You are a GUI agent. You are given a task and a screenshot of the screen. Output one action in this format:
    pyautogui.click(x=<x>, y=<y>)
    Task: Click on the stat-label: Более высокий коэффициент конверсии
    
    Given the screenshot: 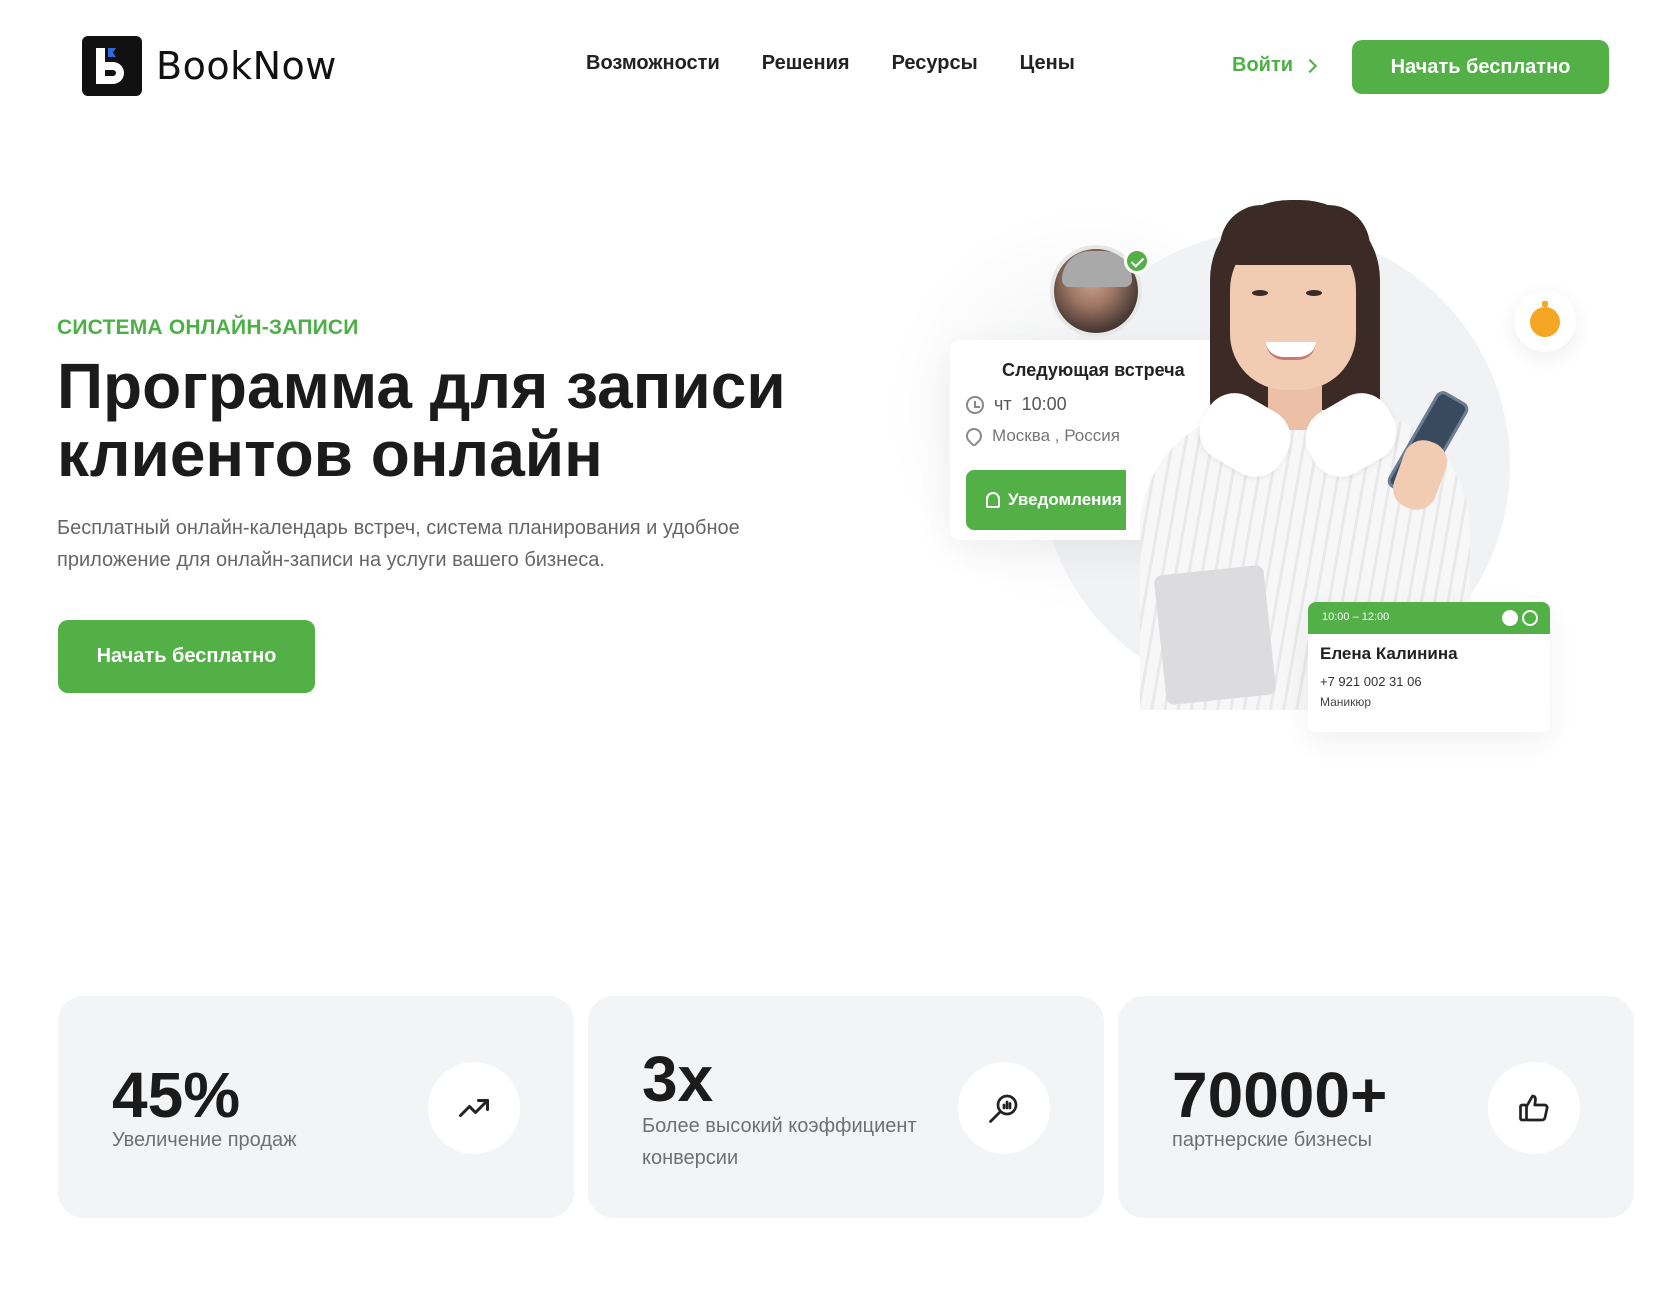 What is the action you would take?
    pyautogui.click(x=779, y=1142)
    